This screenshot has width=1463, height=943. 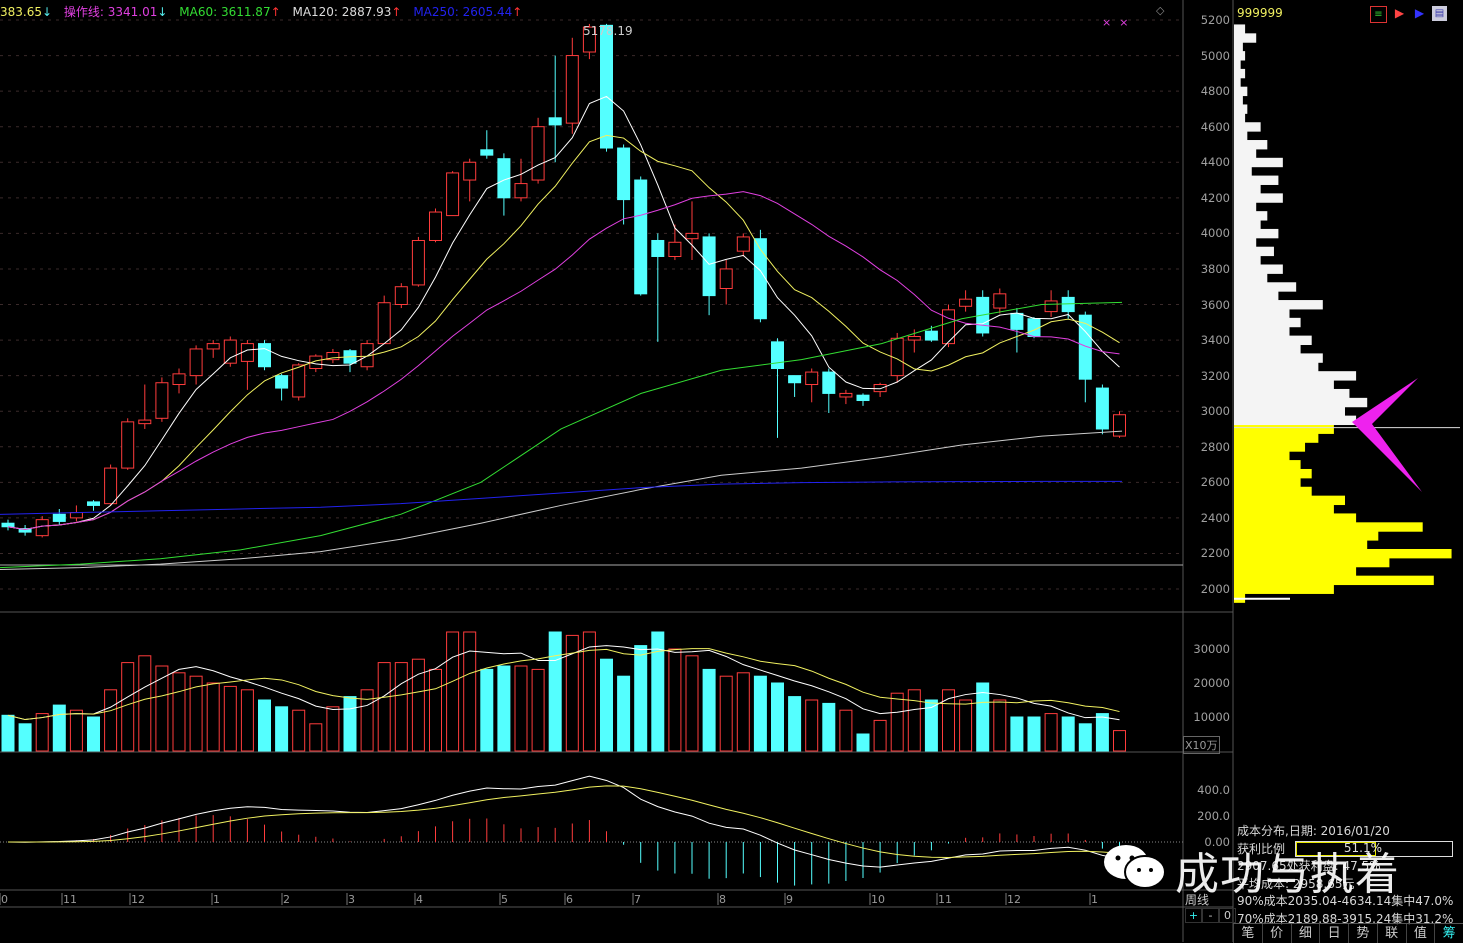 I want to click on price-tick: 3400, so click(x=1215, y=340).